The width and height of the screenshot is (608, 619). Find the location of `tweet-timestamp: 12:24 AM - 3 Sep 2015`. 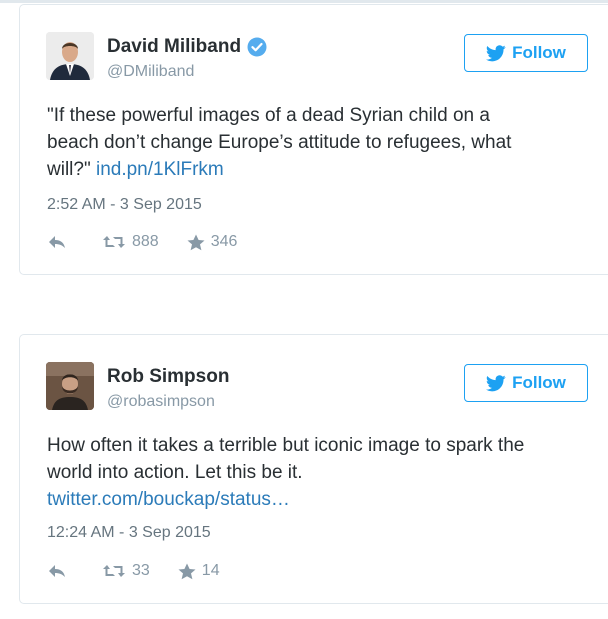

tweet-timestamp: 12:24 AM - 3 Sep 2015 is located at coordinates (129, 533).